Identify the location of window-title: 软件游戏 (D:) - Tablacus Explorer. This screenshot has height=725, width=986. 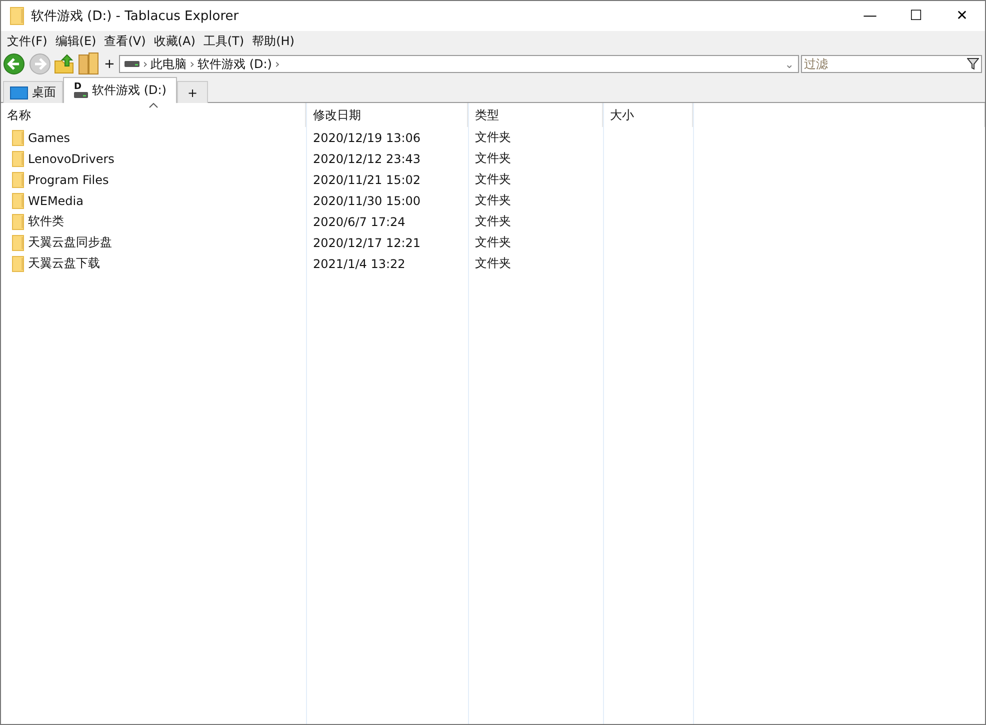
(135, 16).